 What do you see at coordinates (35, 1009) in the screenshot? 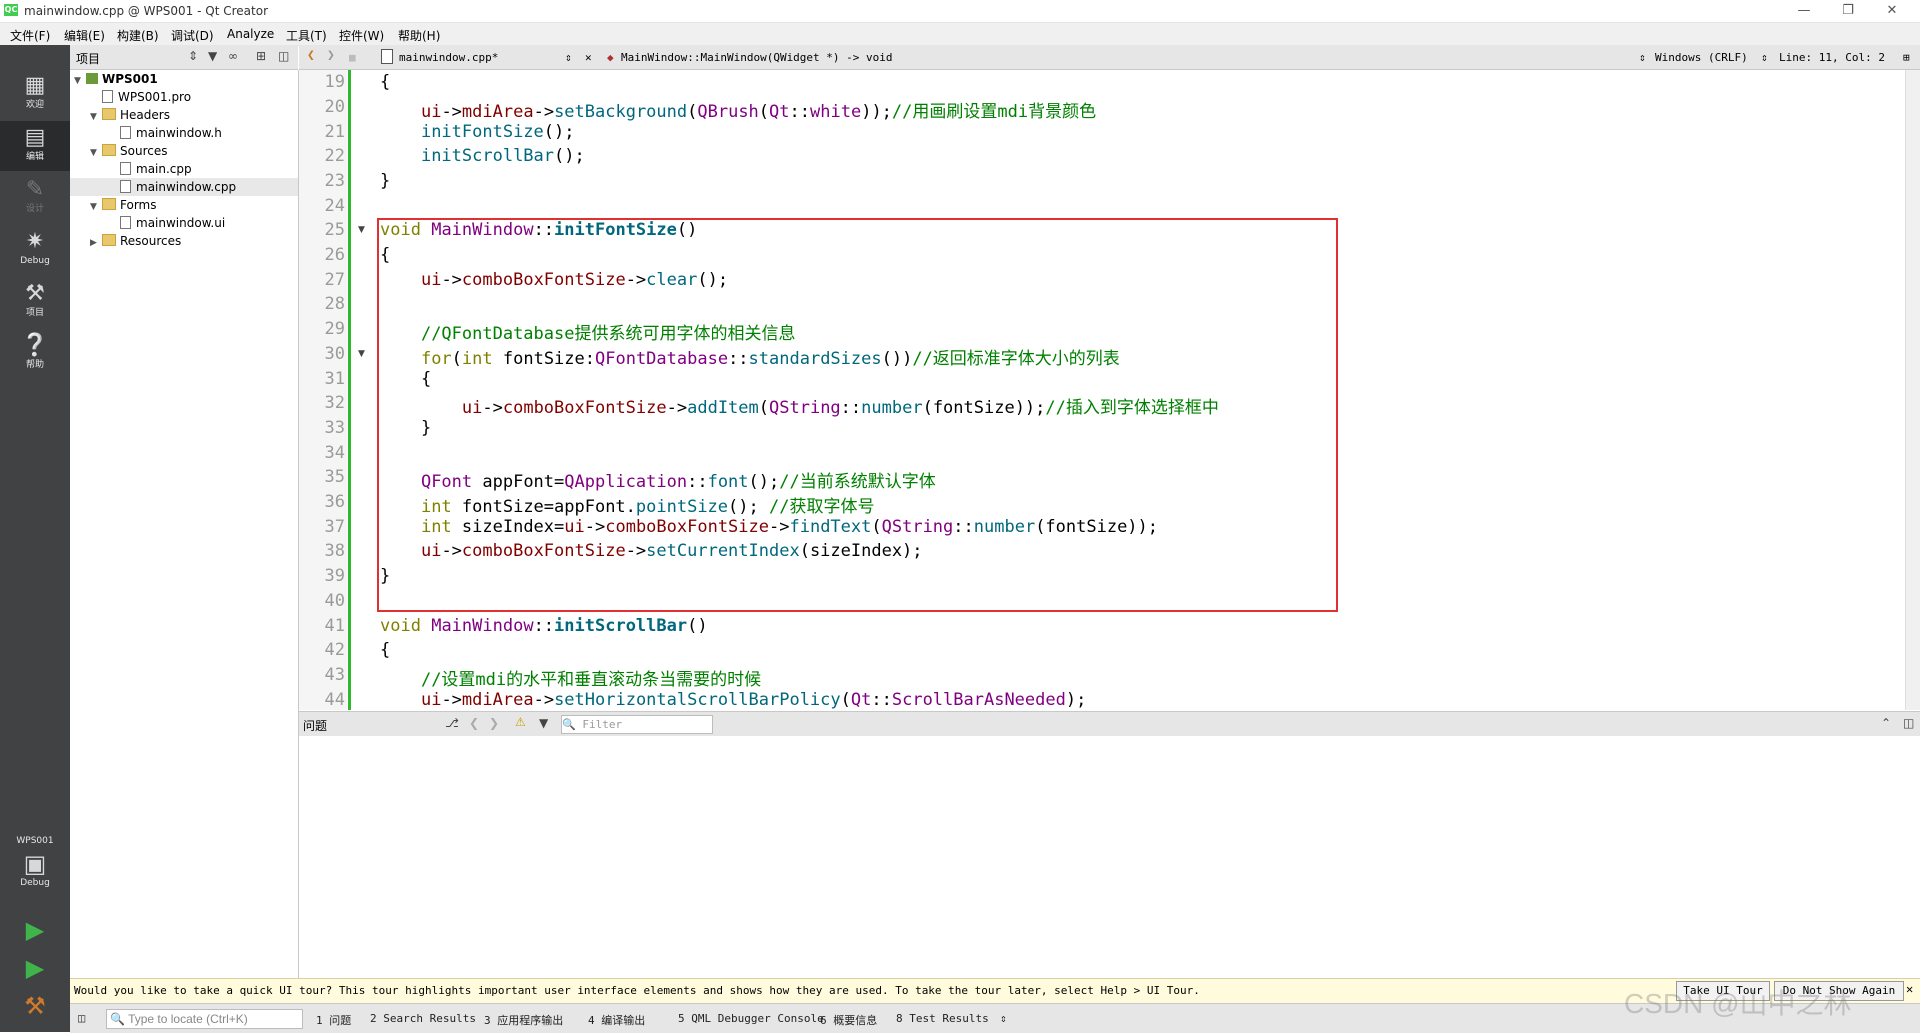
I see `build-button: ⚒` at bounding box center [35, 1009].